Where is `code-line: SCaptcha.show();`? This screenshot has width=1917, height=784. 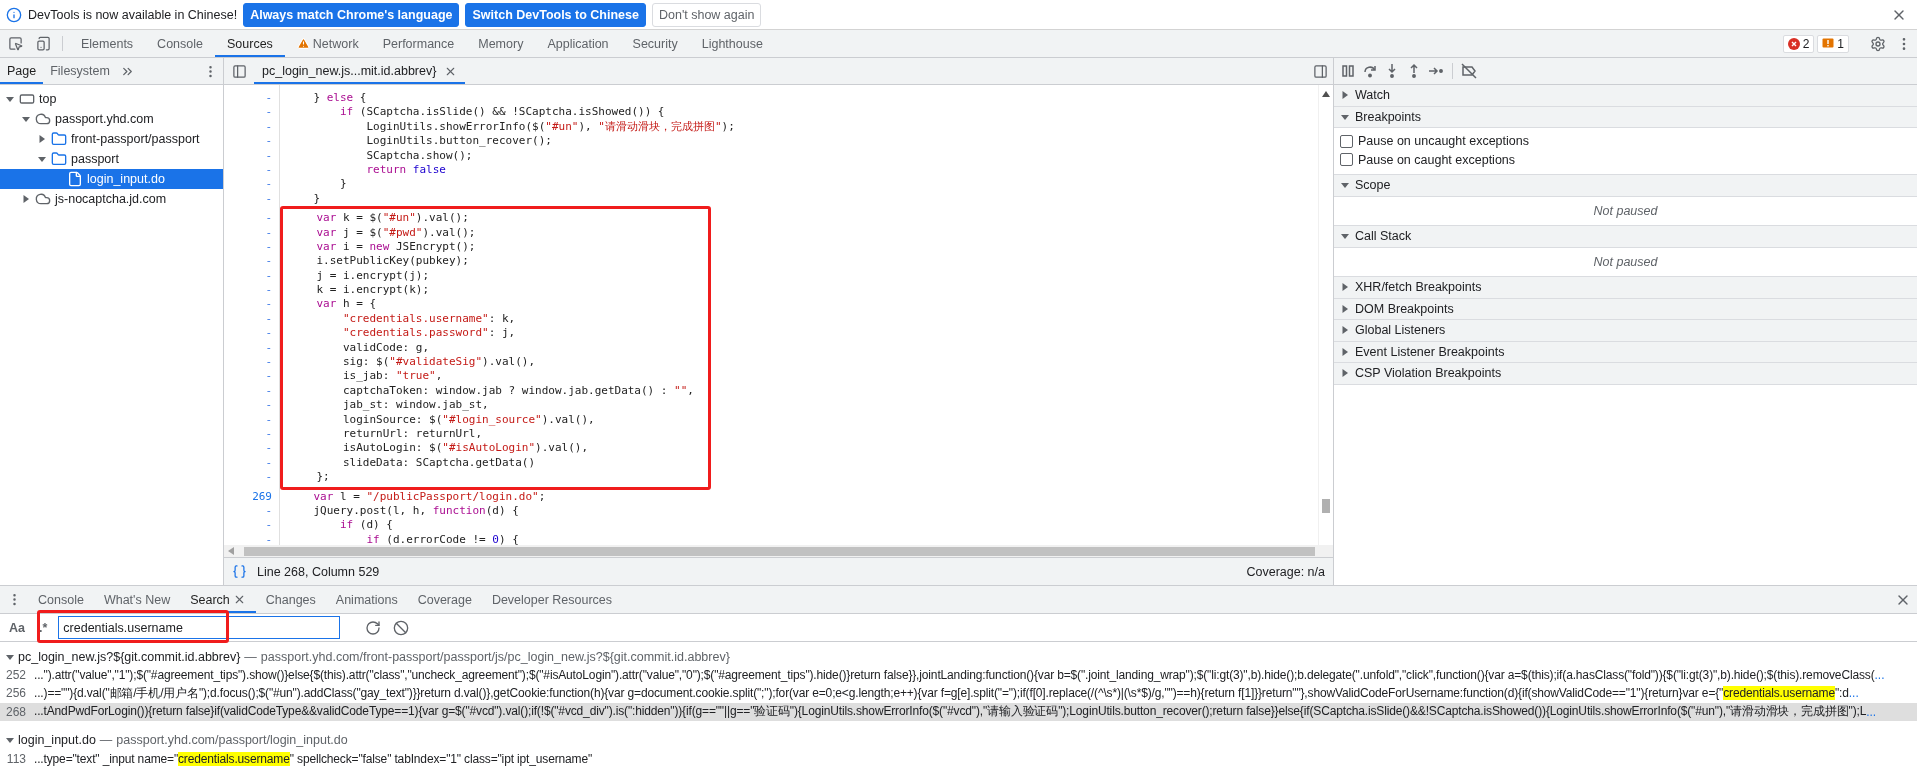 code-line: SCaptcha.show(); is located at coordinates (419, 155).